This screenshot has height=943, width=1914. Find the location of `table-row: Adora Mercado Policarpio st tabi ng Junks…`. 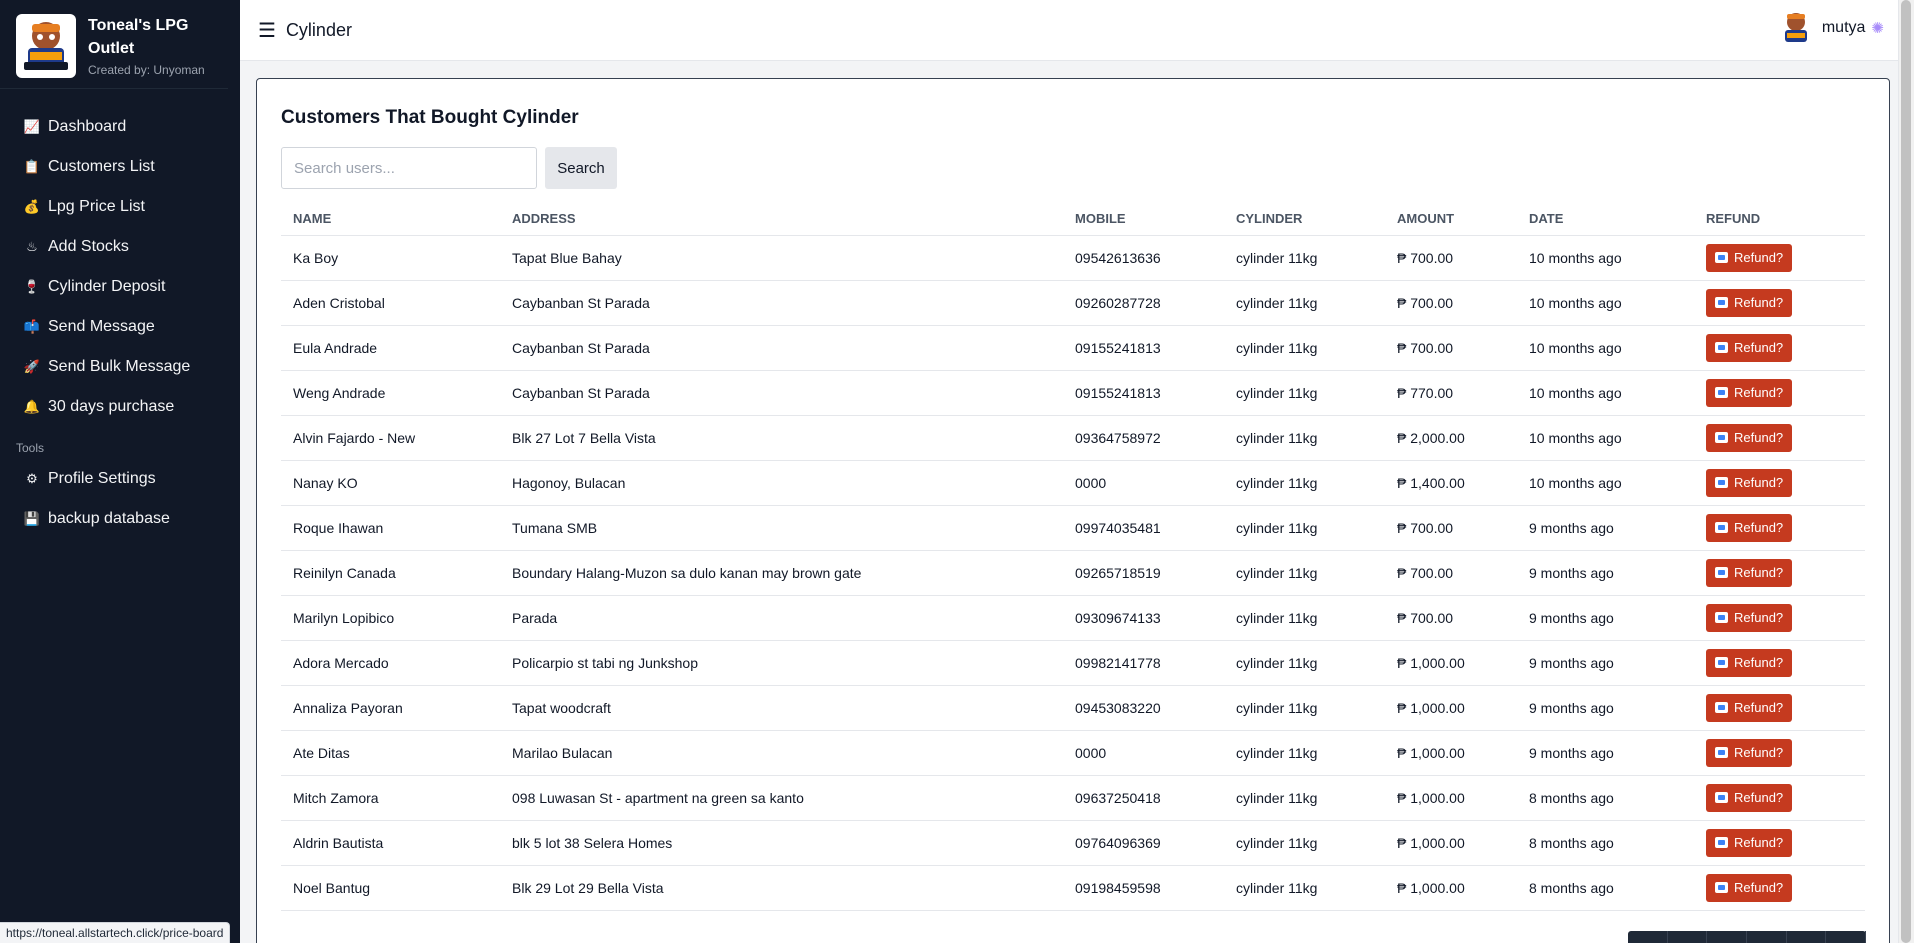

table-row: Adora Mercado Policarpio st tabi ng Junks… is located at coordinates (1073, 663).